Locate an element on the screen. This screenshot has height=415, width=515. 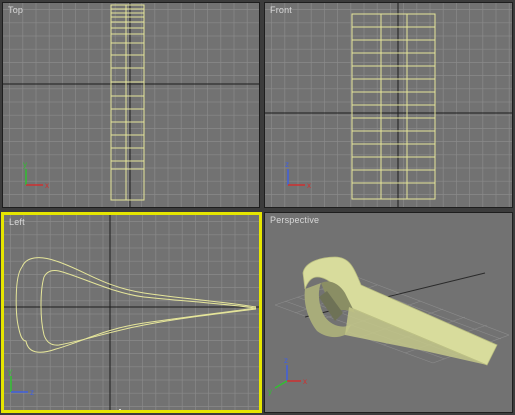
object-wireframe-front is located at coordinates (393, 106).